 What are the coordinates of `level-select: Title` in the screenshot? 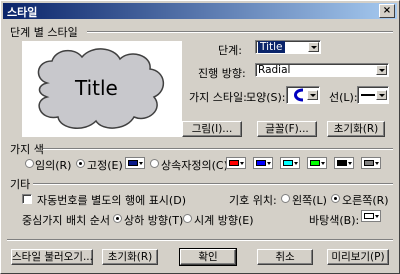 It's located at (288, 47).